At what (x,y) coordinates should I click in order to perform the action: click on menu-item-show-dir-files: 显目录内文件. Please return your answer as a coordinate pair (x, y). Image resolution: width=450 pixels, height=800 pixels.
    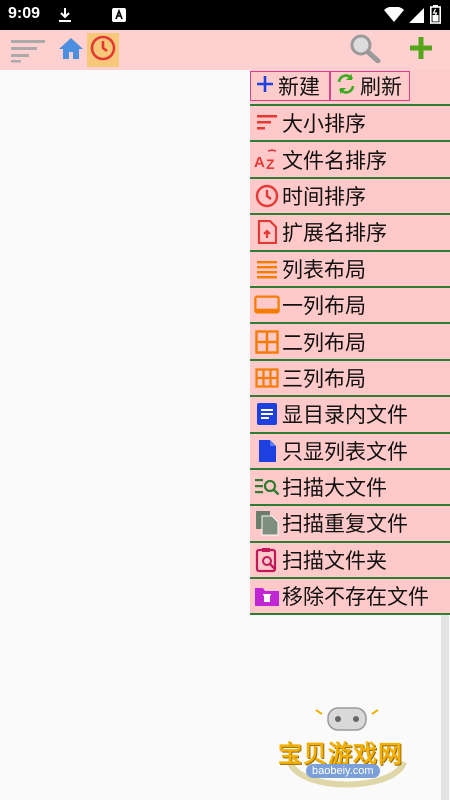
    Looking at the image, I should click on (350, 415).